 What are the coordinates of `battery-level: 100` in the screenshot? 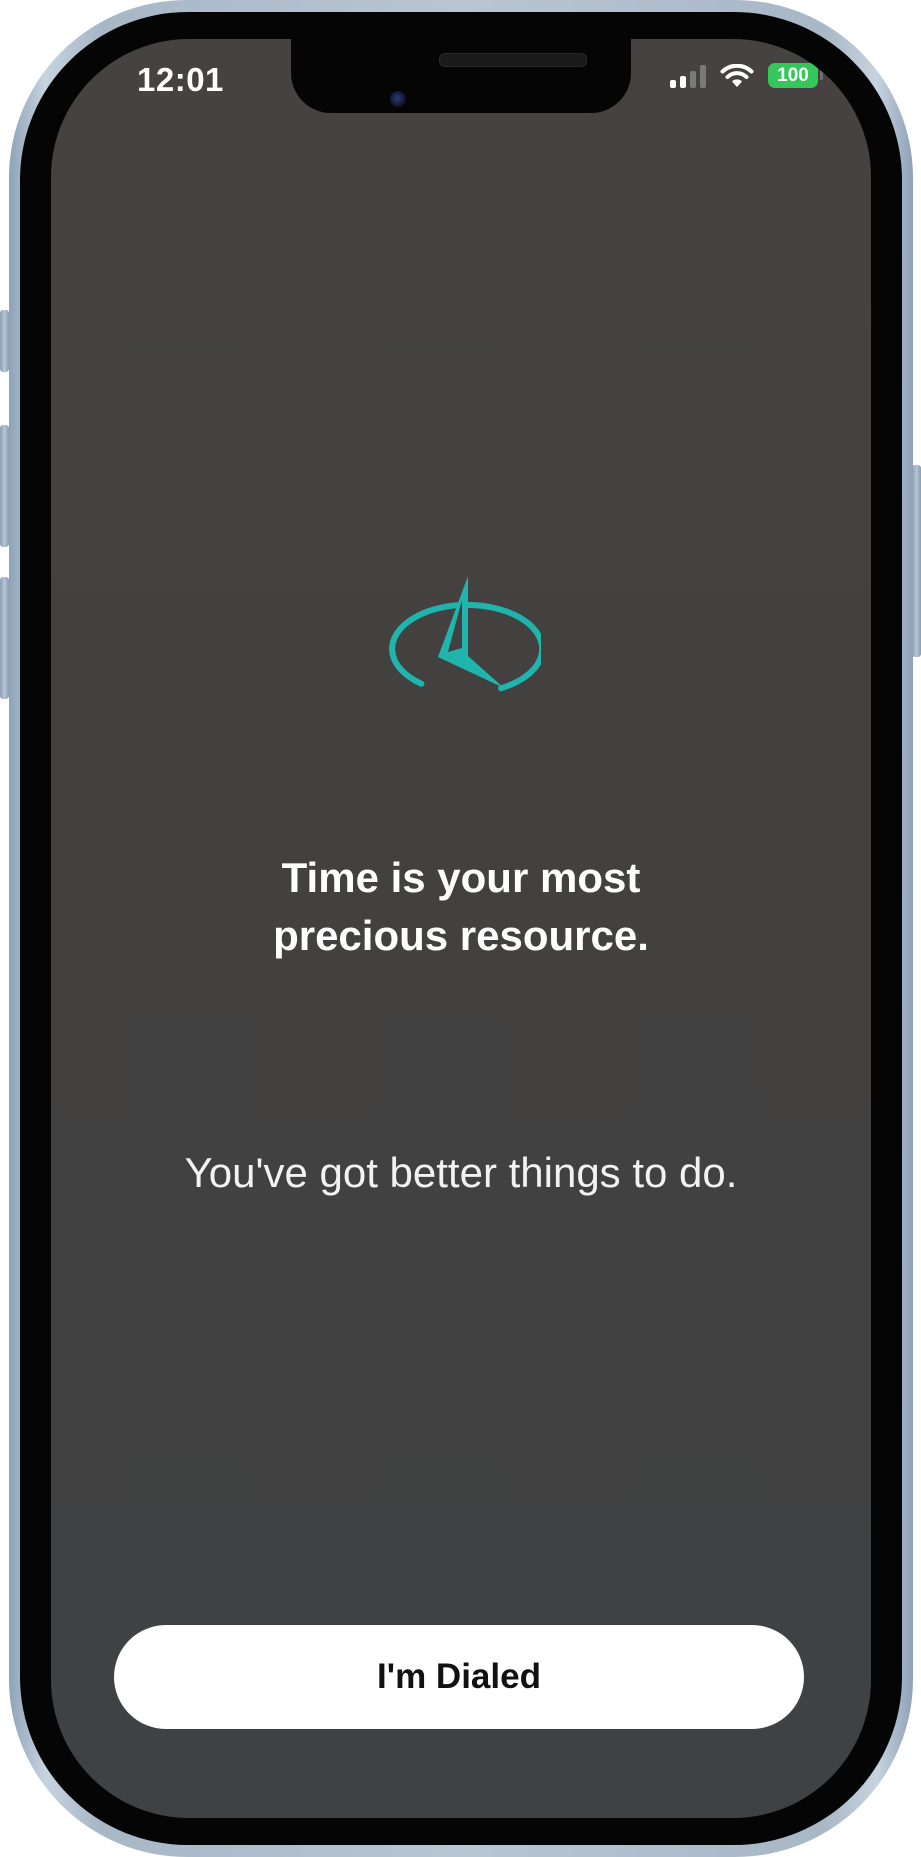 It's located at (793, 75).